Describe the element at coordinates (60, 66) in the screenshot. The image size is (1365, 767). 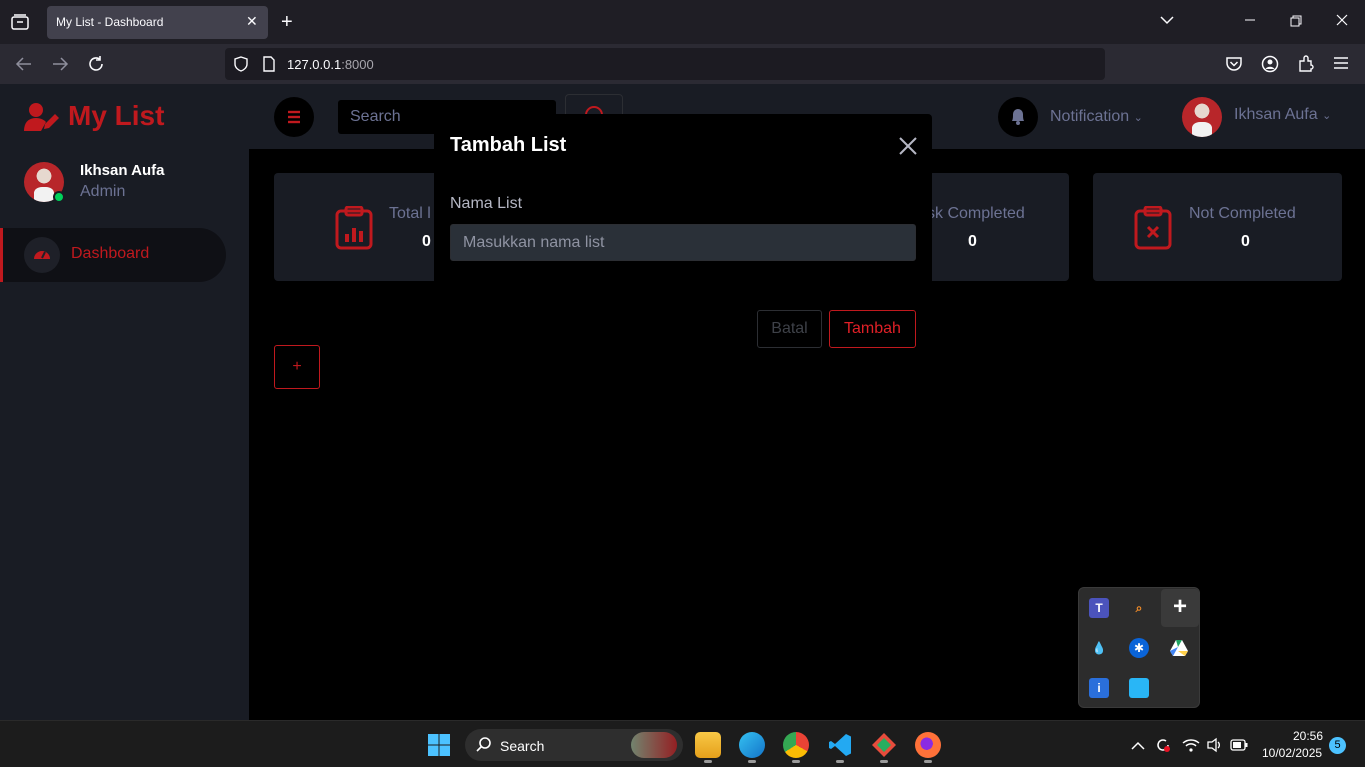
I see `forward-arrow-icon` at that location.